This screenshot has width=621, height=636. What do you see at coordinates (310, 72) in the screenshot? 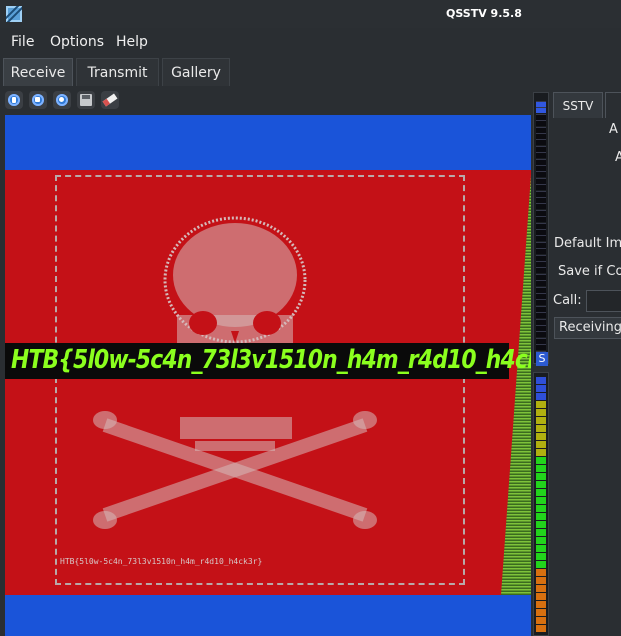
I see `main-tabs: Receive Transmit Gallery` at bounding box center [310, 72].